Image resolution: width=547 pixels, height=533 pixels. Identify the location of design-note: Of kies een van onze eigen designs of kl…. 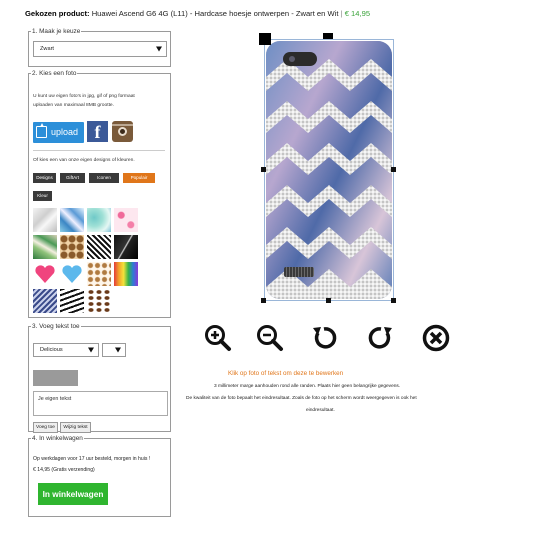
(84, 160).